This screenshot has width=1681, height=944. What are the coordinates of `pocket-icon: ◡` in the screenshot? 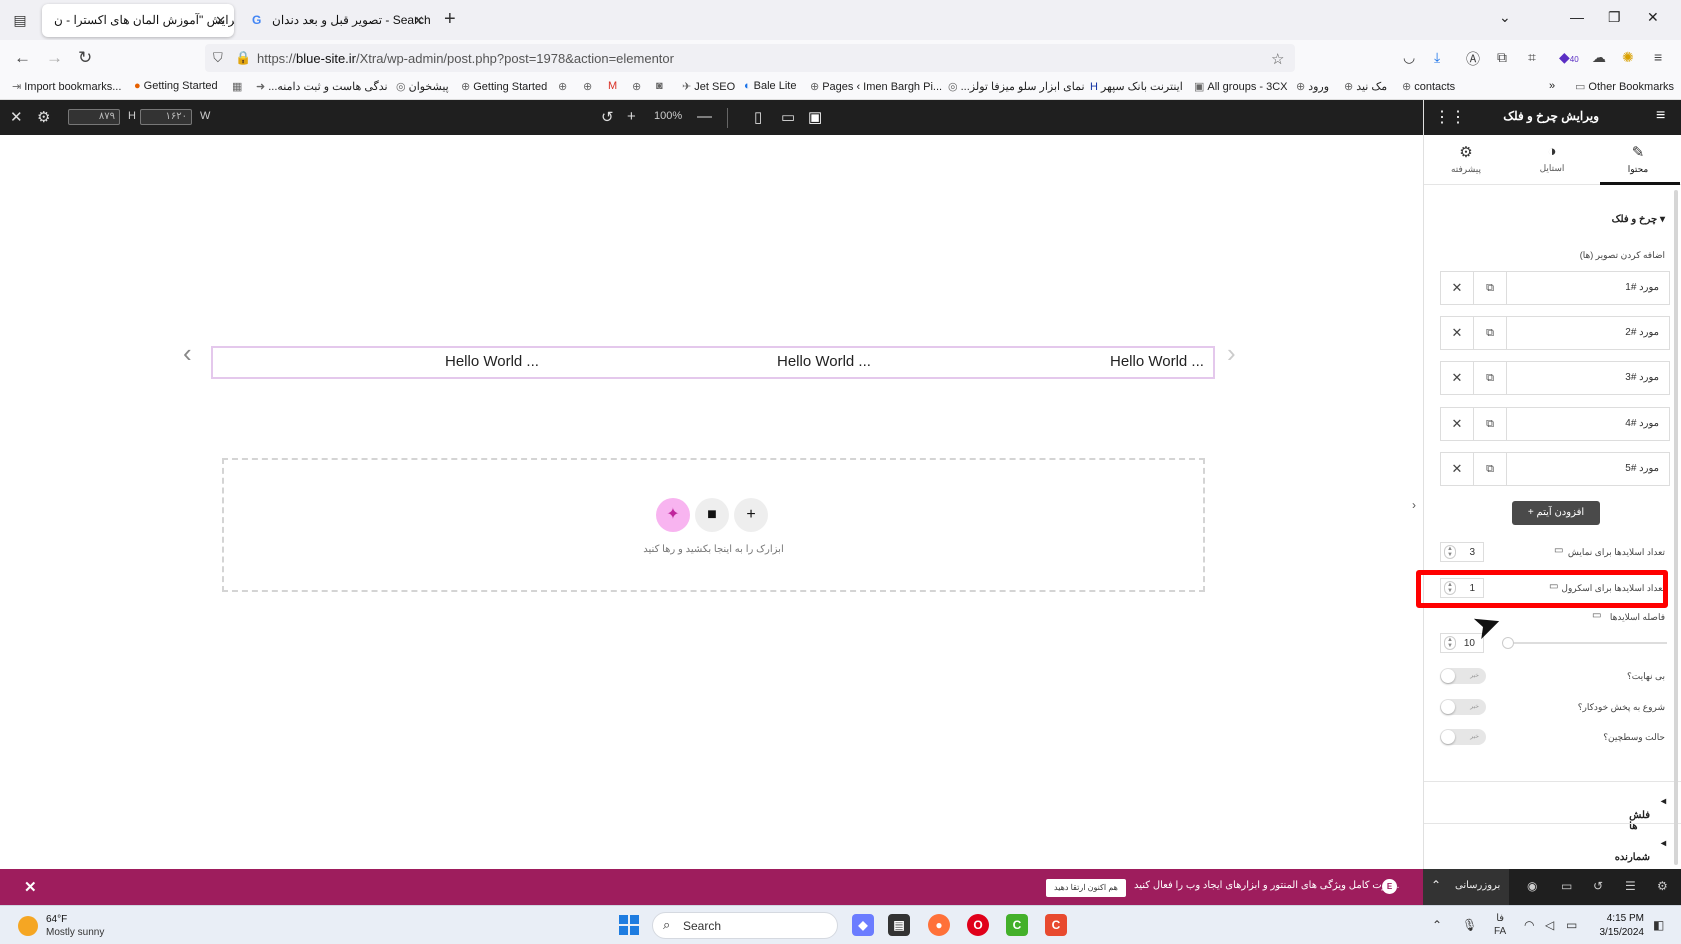 It's located at (1409, 57).